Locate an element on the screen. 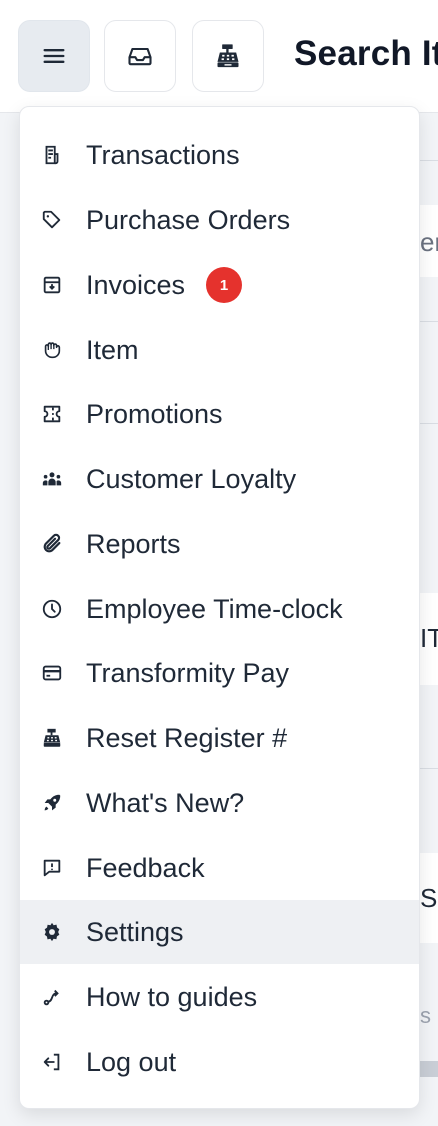  menu-item-label: Purchase Orders is located at coordinates (188, 219).